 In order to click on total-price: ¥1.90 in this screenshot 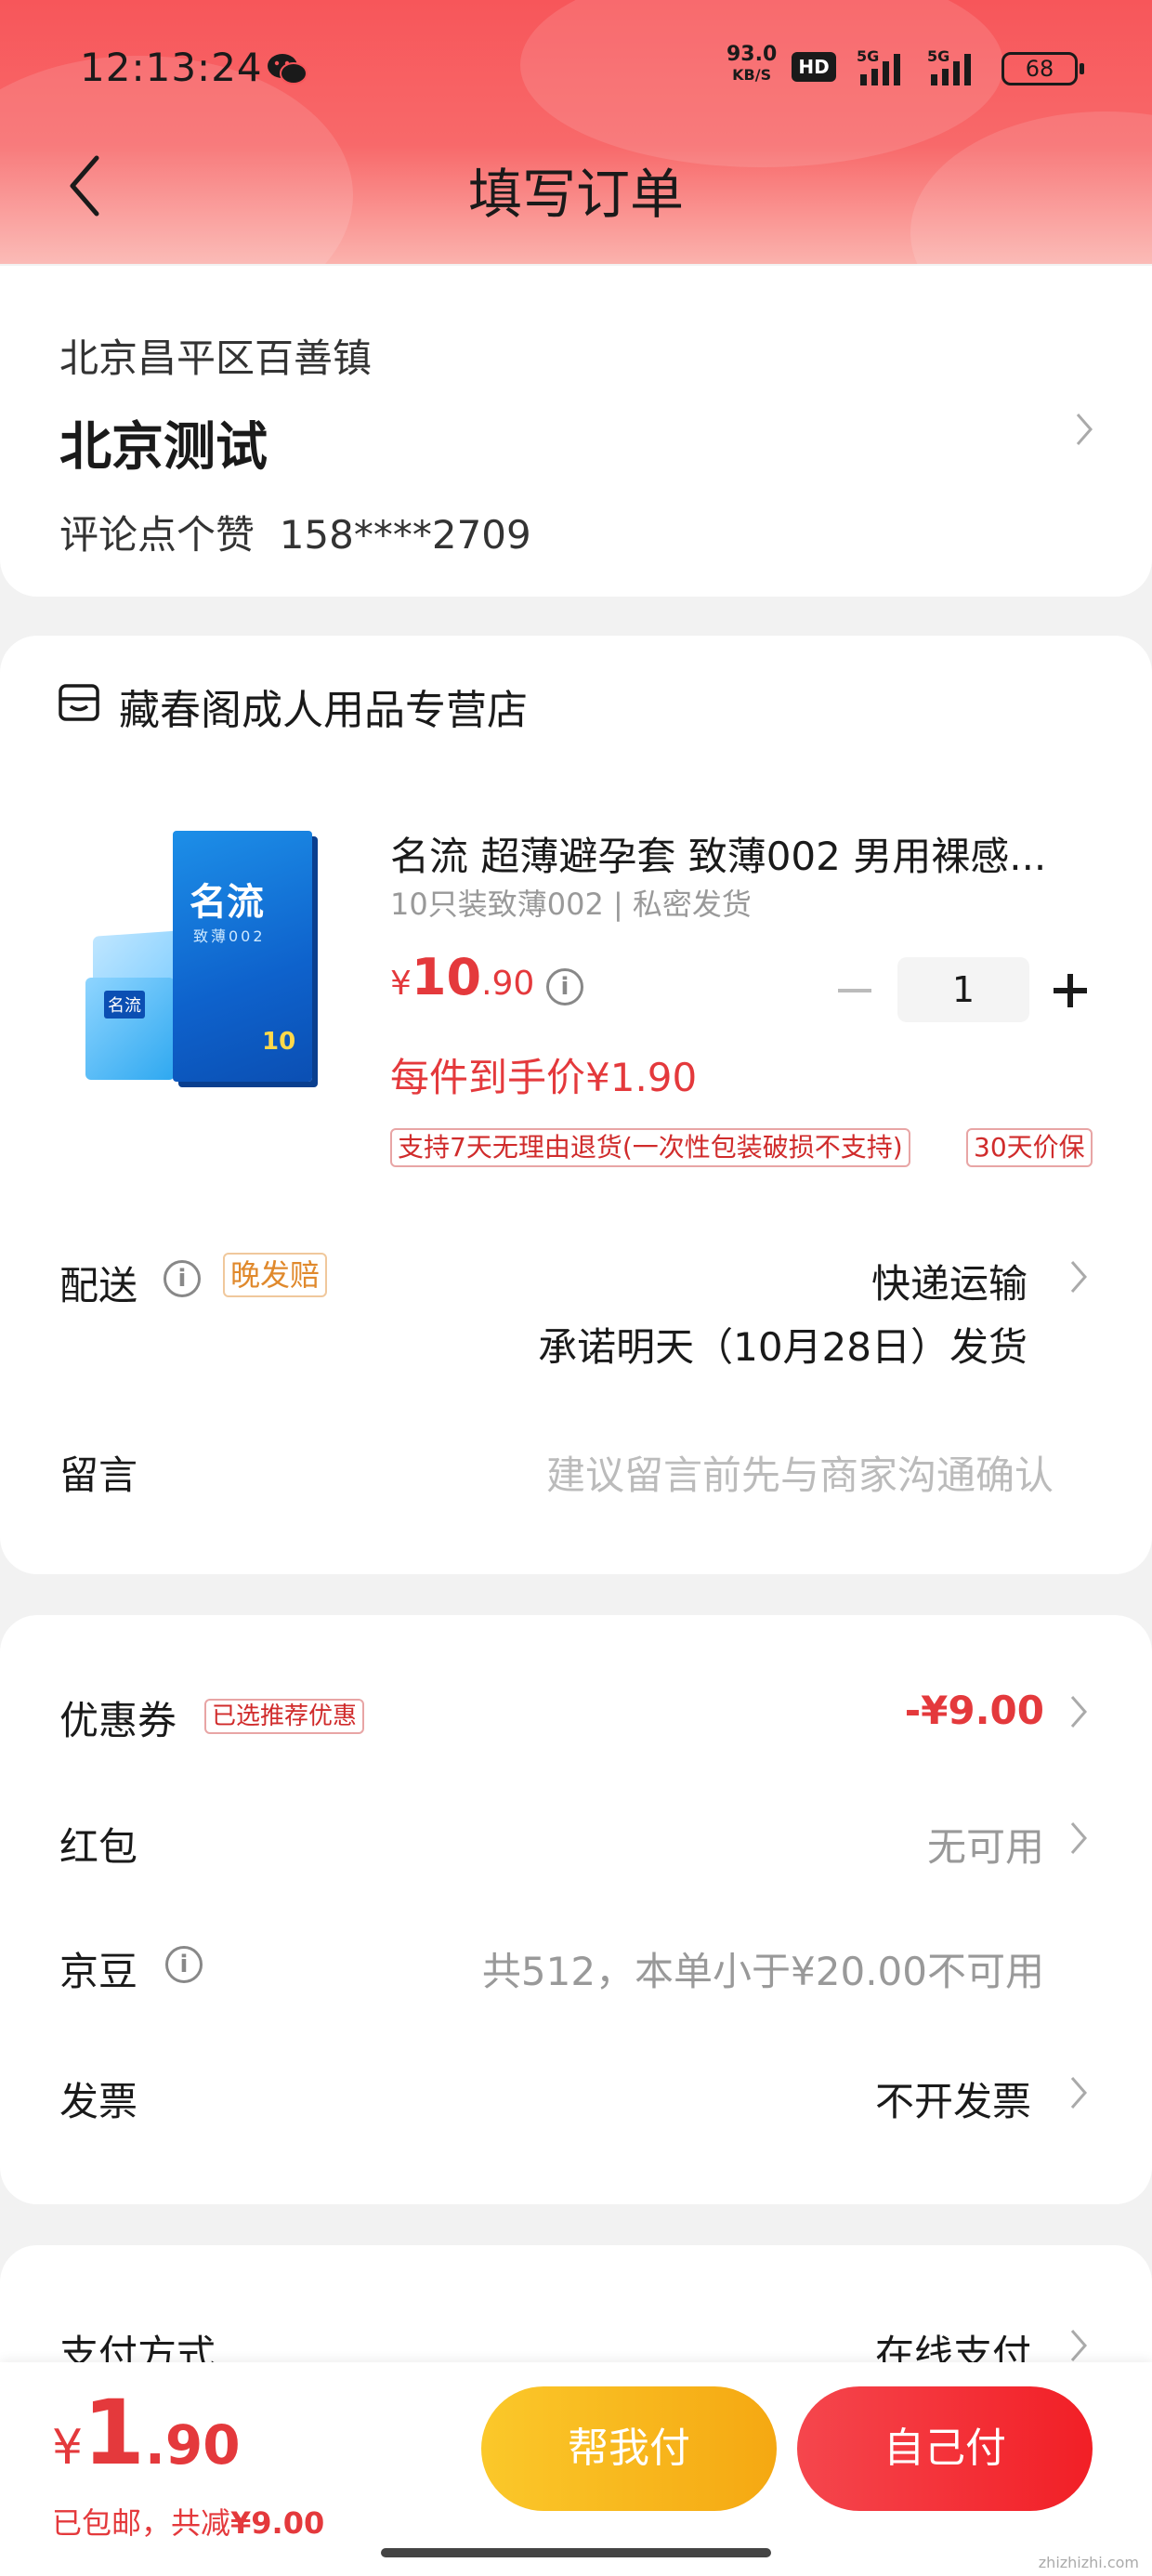, I will do `click(146, 2433)`.